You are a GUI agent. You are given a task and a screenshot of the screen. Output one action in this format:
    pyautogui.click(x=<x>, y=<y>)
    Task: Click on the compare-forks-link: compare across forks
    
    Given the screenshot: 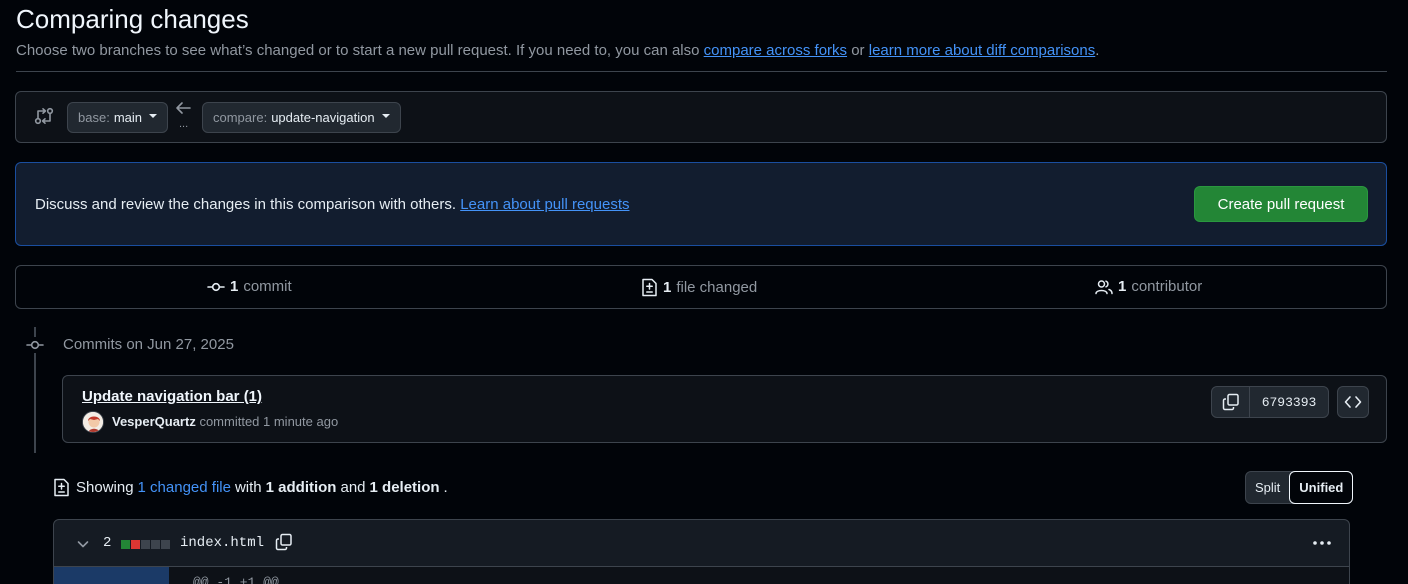 What is the action you would take?
    pyautogui.click(x=775, y=50)
    